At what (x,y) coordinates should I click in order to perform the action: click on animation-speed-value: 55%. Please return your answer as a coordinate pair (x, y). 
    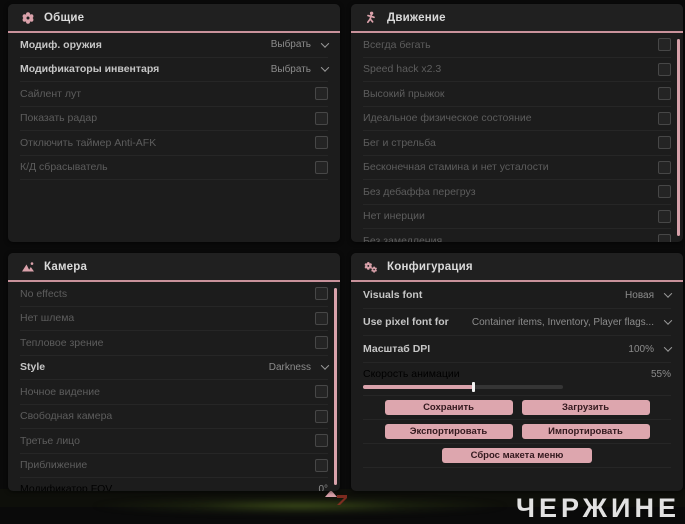
    Looking at the image, I should click on (660, 374).